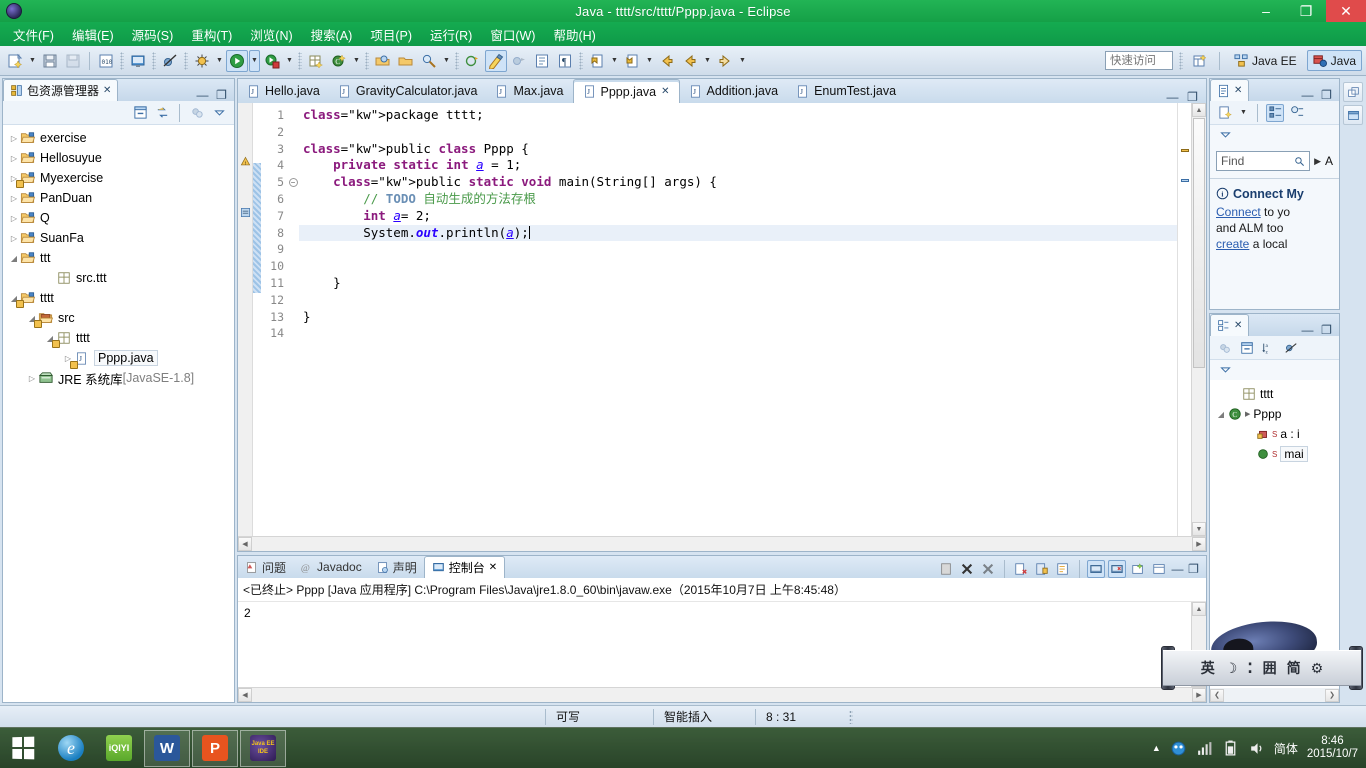 The image size is (1366, 768). I want to click on taskbar-eclipse: Java EE IDE, so click(263, 748).